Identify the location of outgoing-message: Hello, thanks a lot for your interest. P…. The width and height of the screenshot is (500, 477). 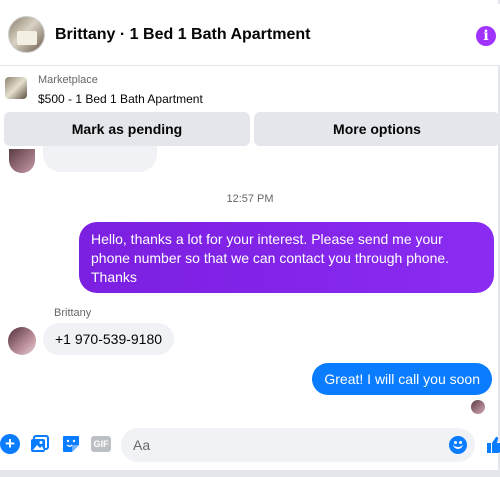
(286, 257).